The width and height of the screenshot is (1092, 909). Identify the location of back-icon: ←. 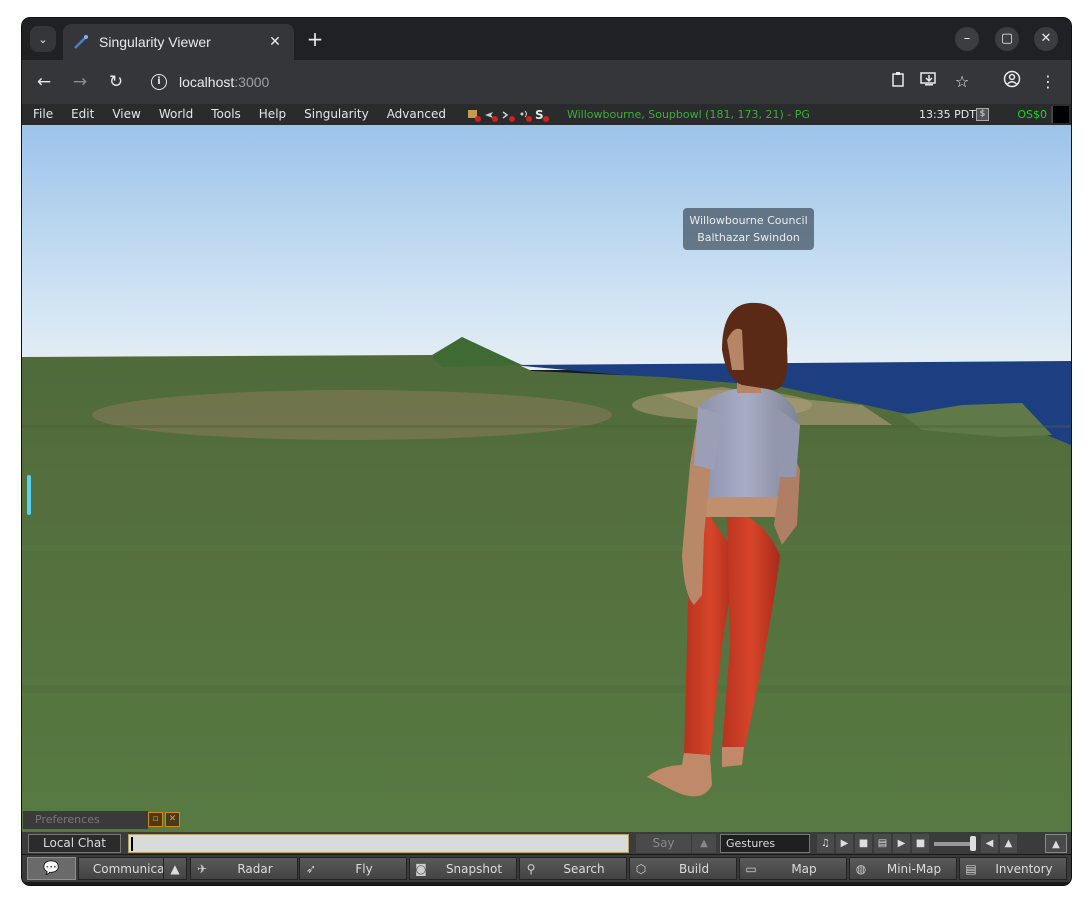
(44, 82).